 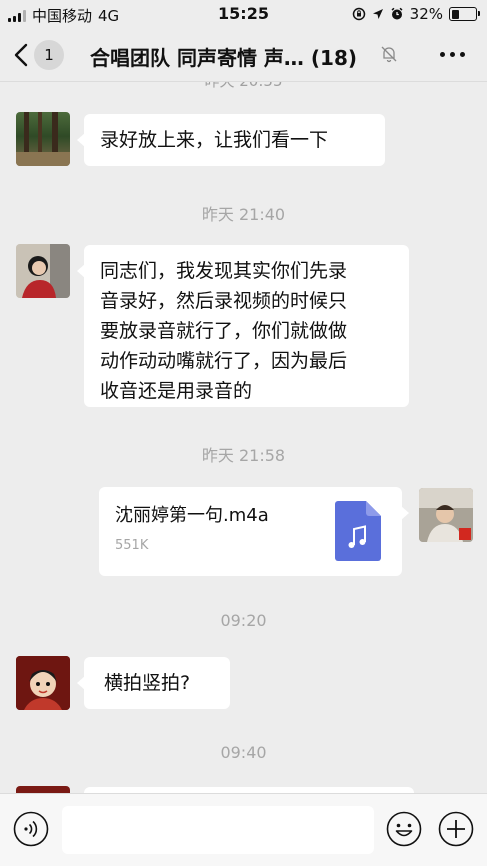 What do you see at coordinates (455, 14) in the screenshot?
I see `battery-fill` at bounding box center [455, 14].